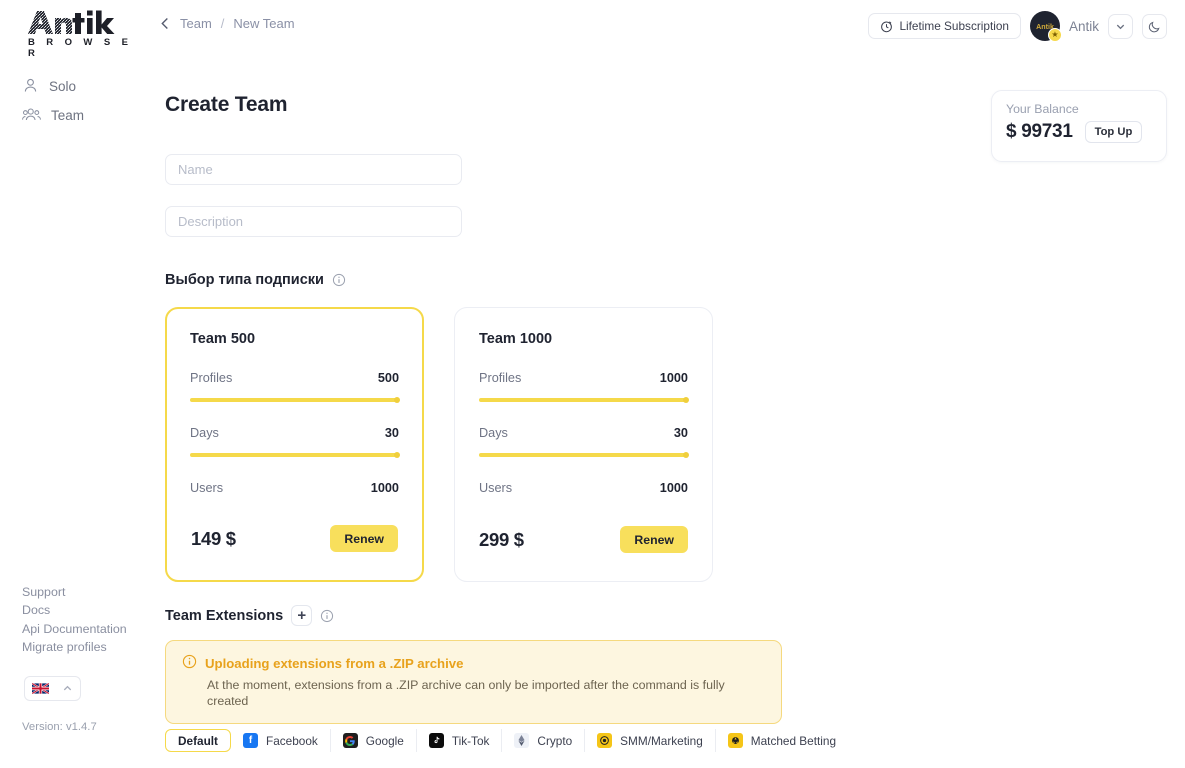  Describe the element at coordinates (1039, 131) in the screenshot. I see `balance-amount: $ 99731` at that location.